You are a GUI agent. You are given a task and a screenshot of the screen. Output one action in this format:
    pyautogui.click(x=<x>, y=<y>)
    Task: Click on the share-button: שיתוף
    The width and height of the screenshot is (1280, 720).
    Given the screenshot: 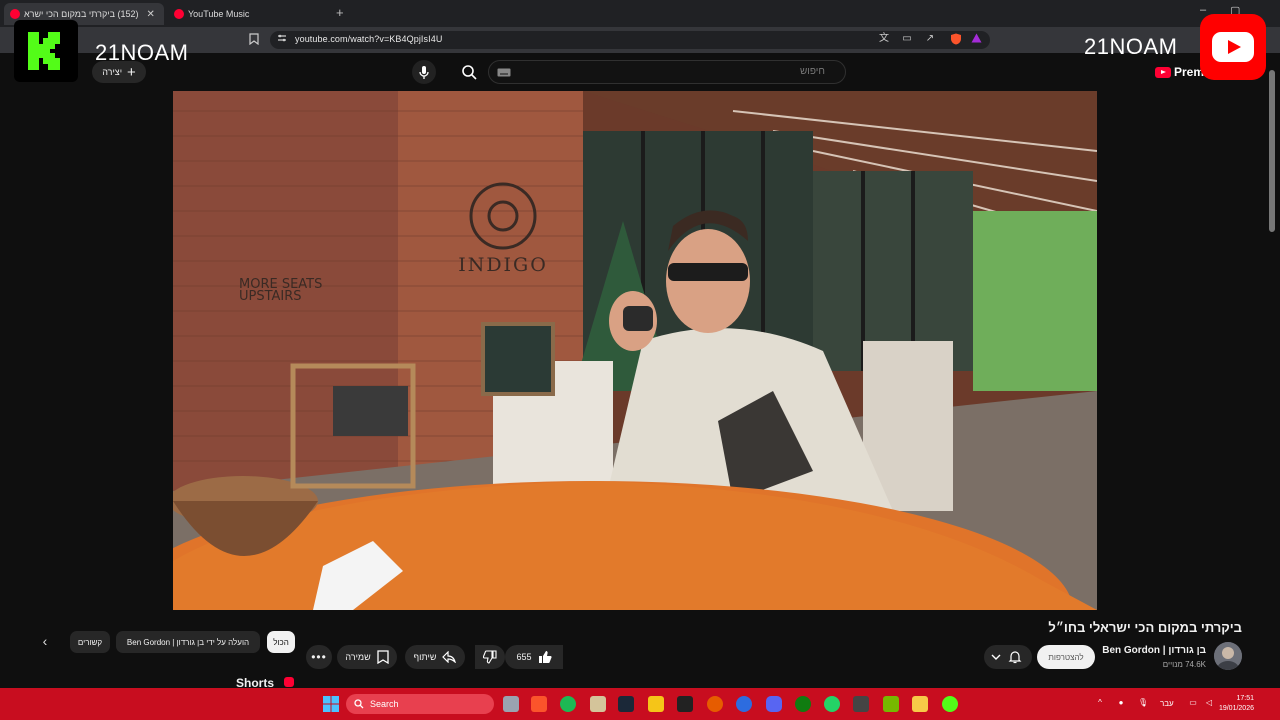 What is the action you would take?
    pyautogui.click(x=435, y=657)
    